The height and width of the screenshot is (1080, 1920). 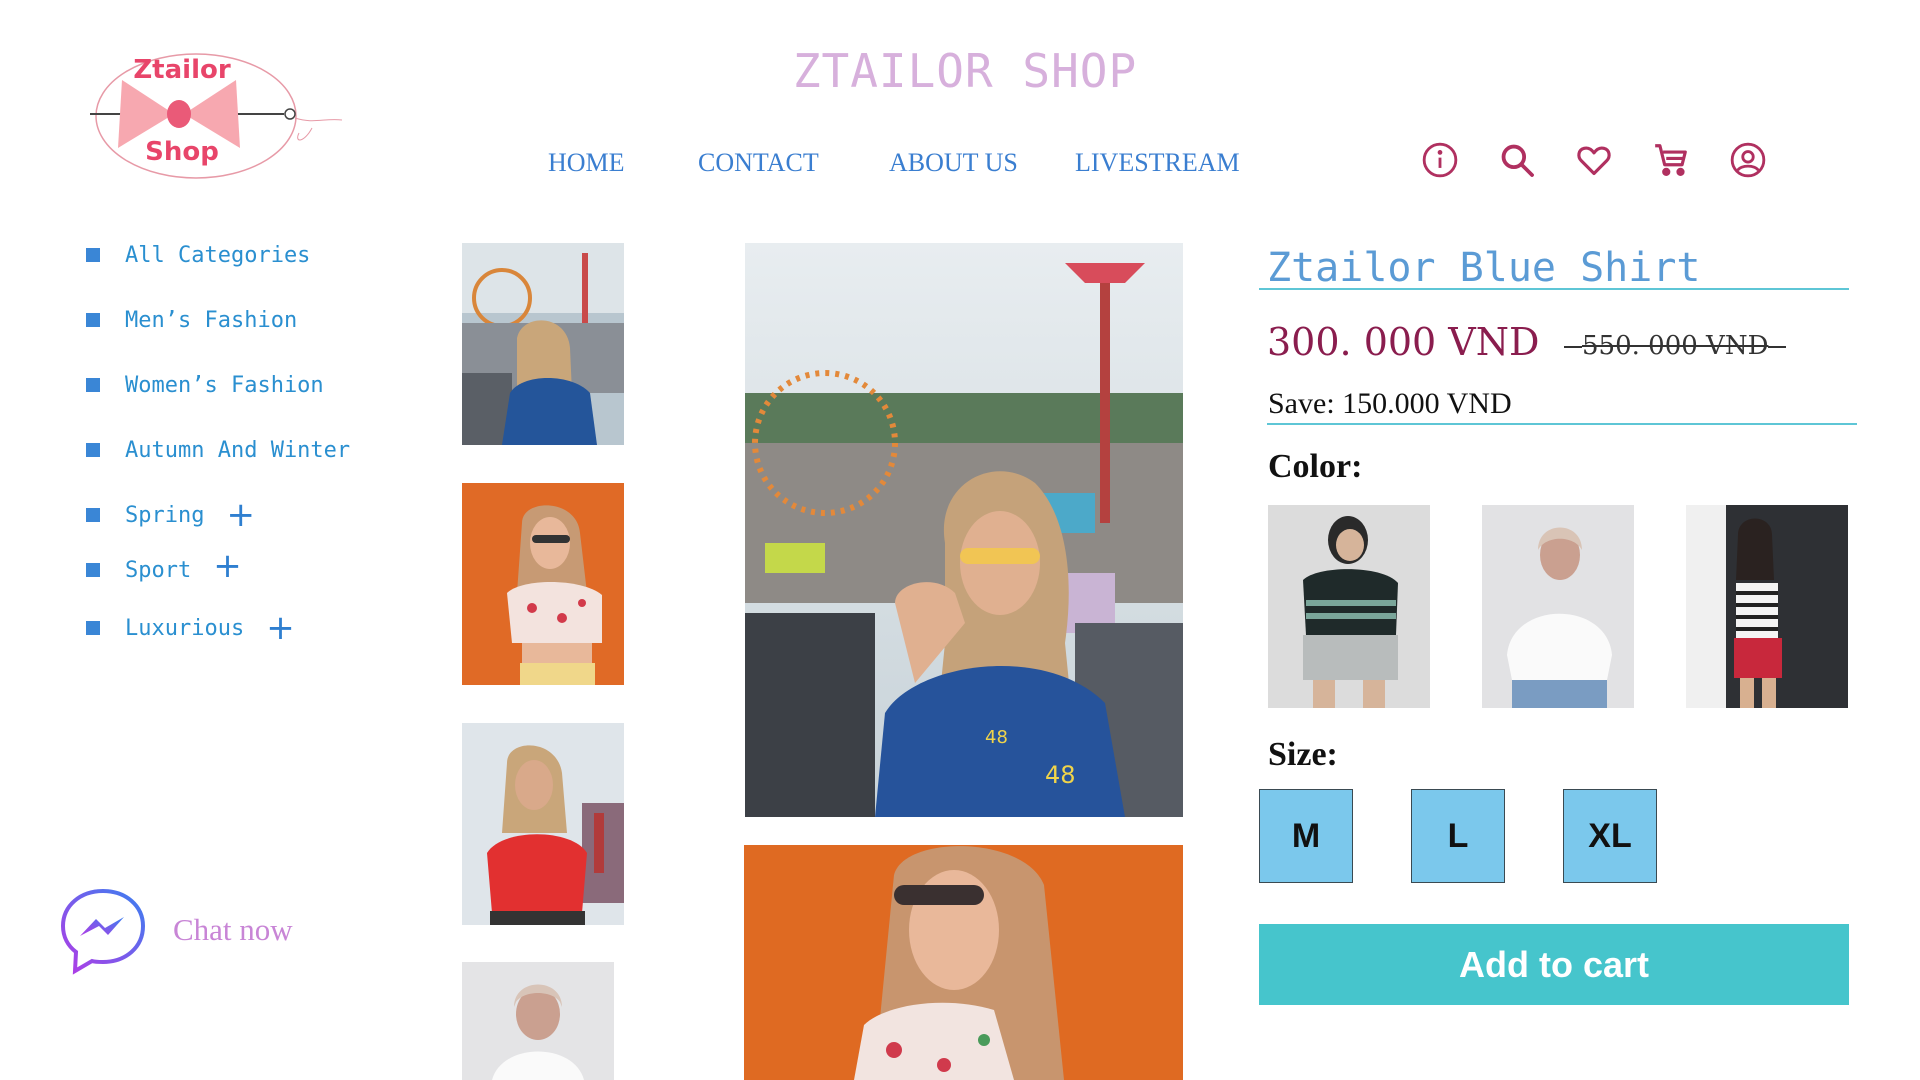 I want to click on info-icon, so click(x=1440, y=160).